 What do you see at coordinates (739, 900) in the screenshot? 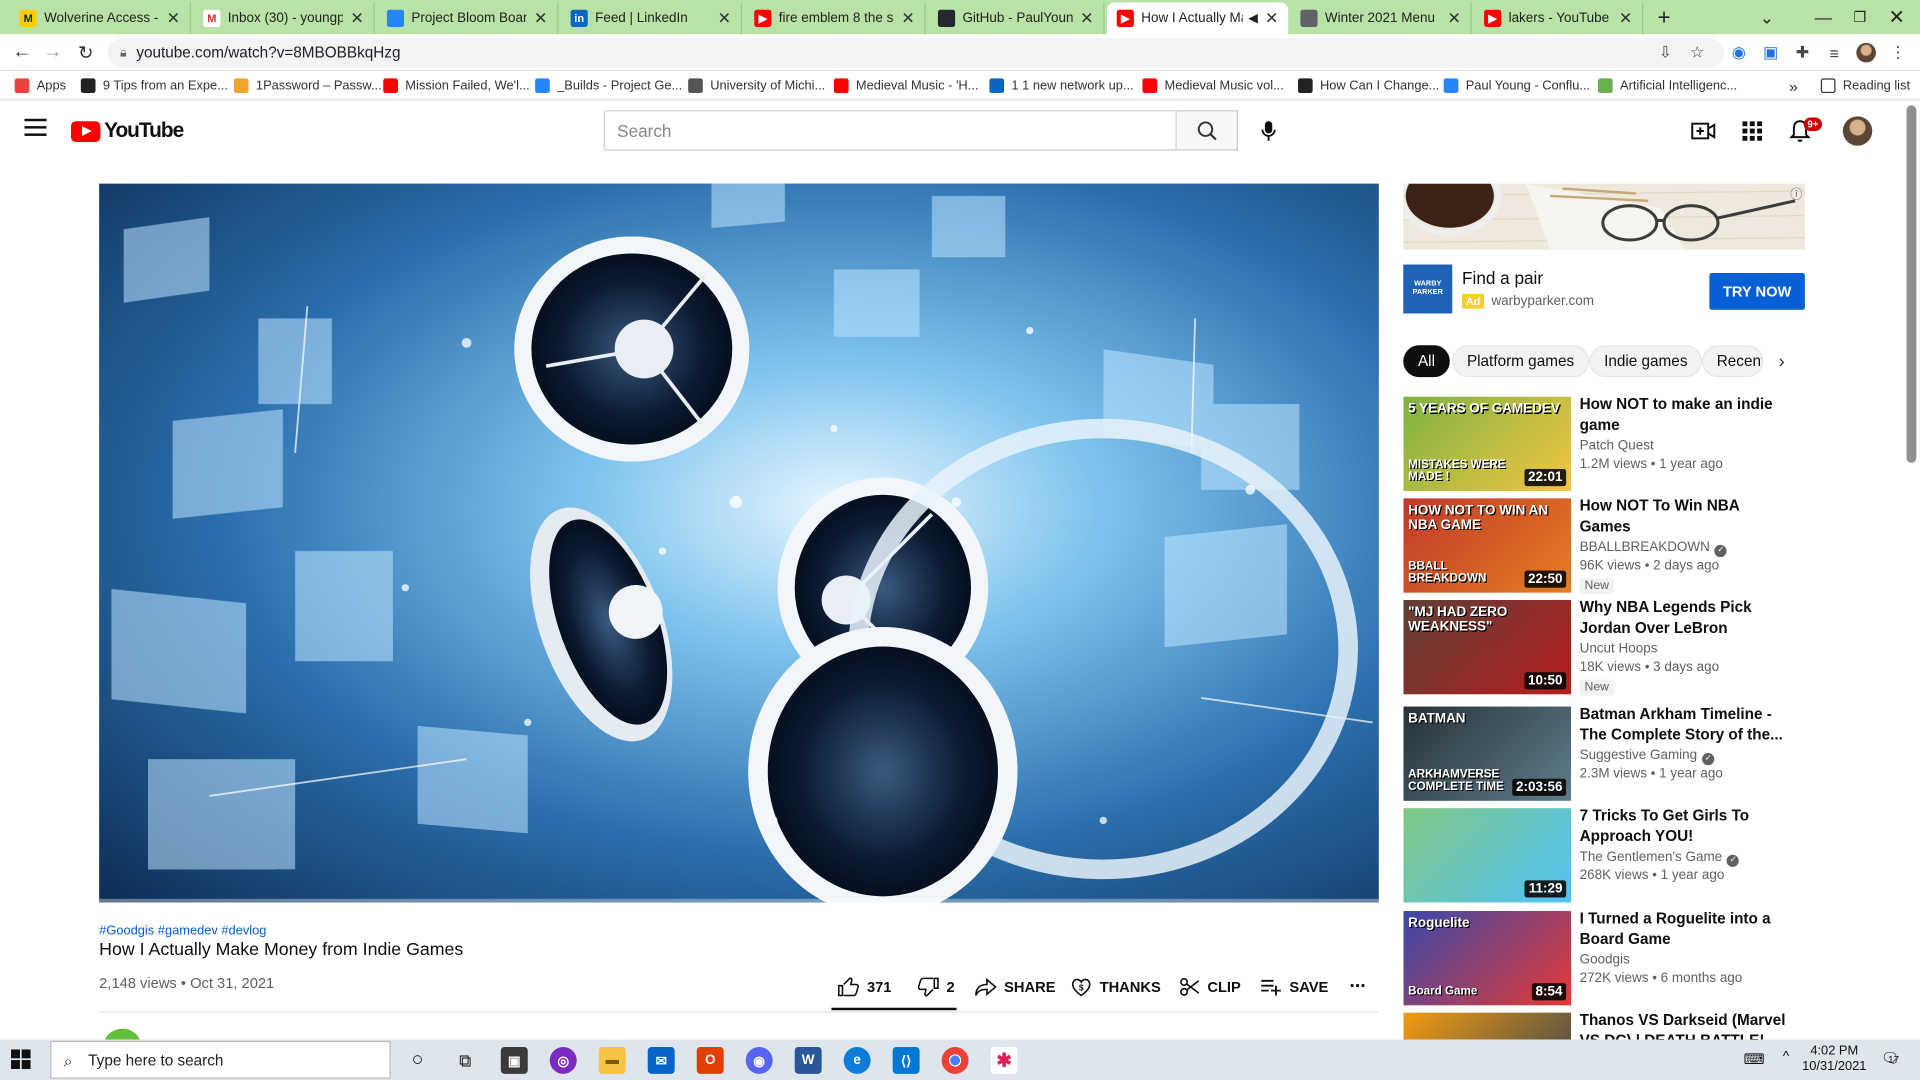
I see `video-progress-bar` at bounding box center [739, 900].